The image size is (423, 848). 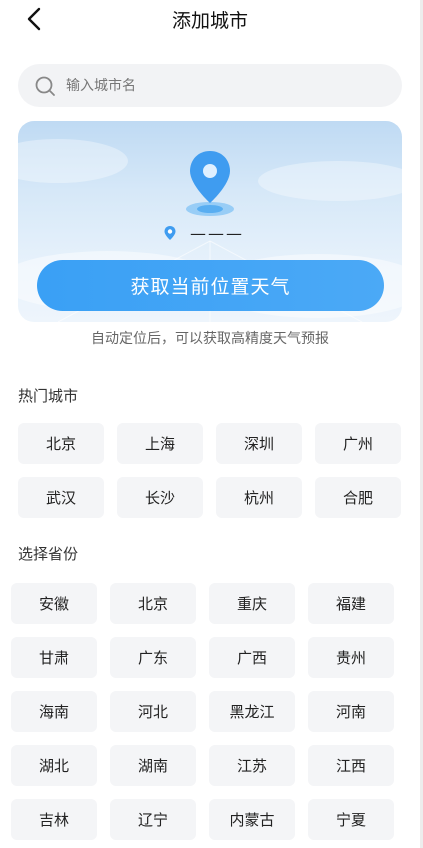 What do you see at coordinates (210, 339) in the screenshot?
I see `location-hint: 自动定位后，可以获取高精度天气预报` at bounding box center [210, 339].